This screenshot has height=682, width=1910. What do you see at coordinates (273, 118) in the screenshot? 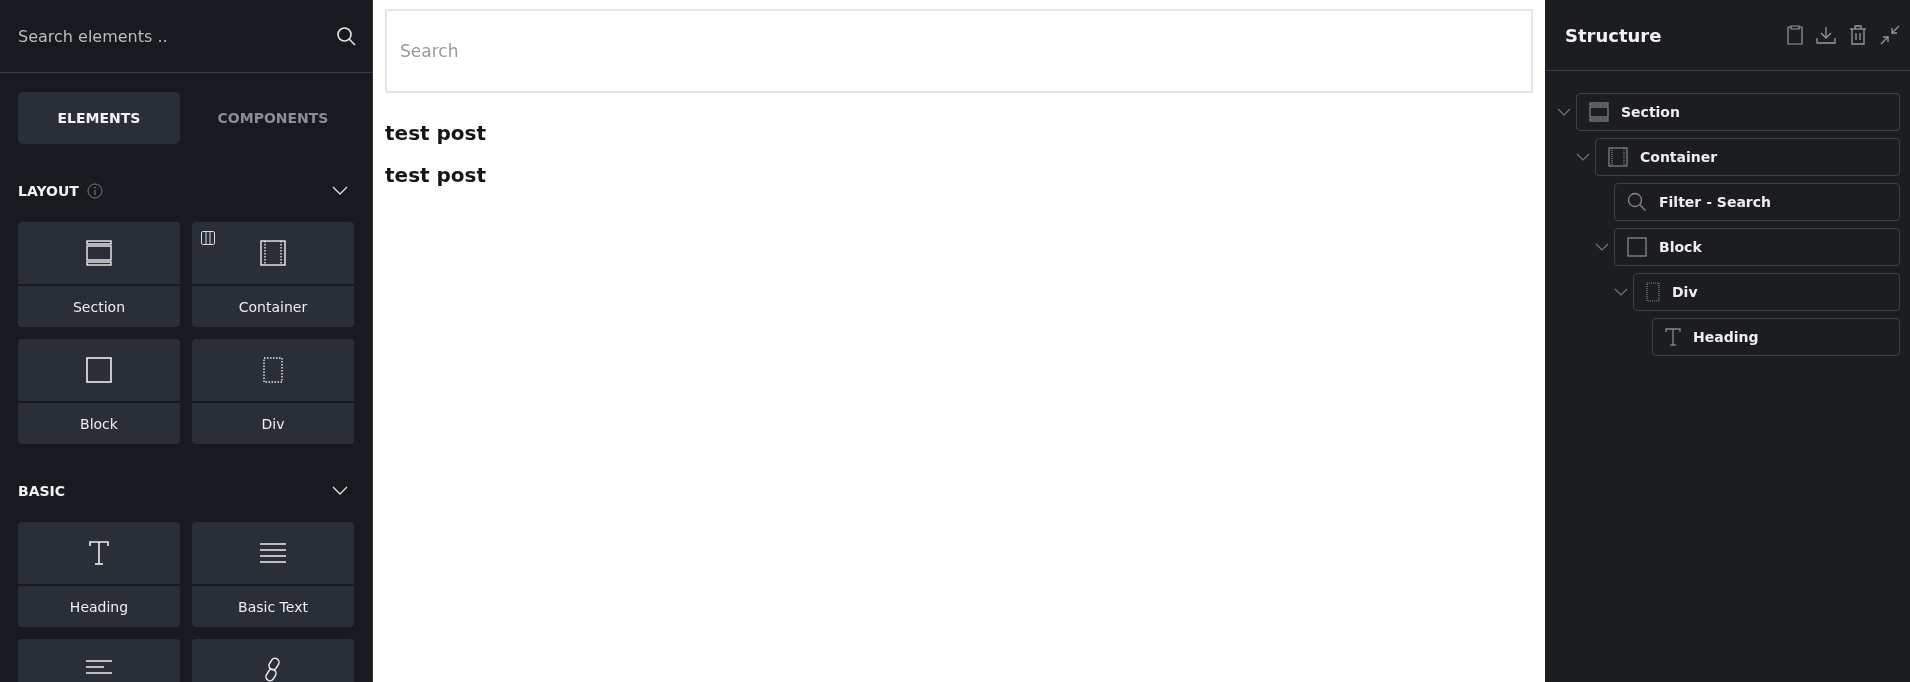
I see `tab: COMPONENTS` at bounding box center [273, 118].